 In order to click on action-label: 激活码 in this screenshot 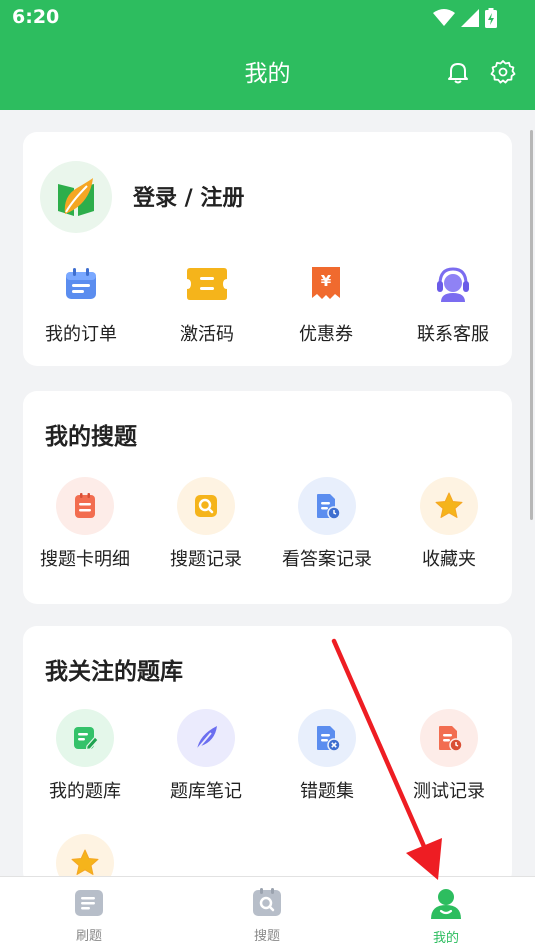, I will do `click(207, 334)`.